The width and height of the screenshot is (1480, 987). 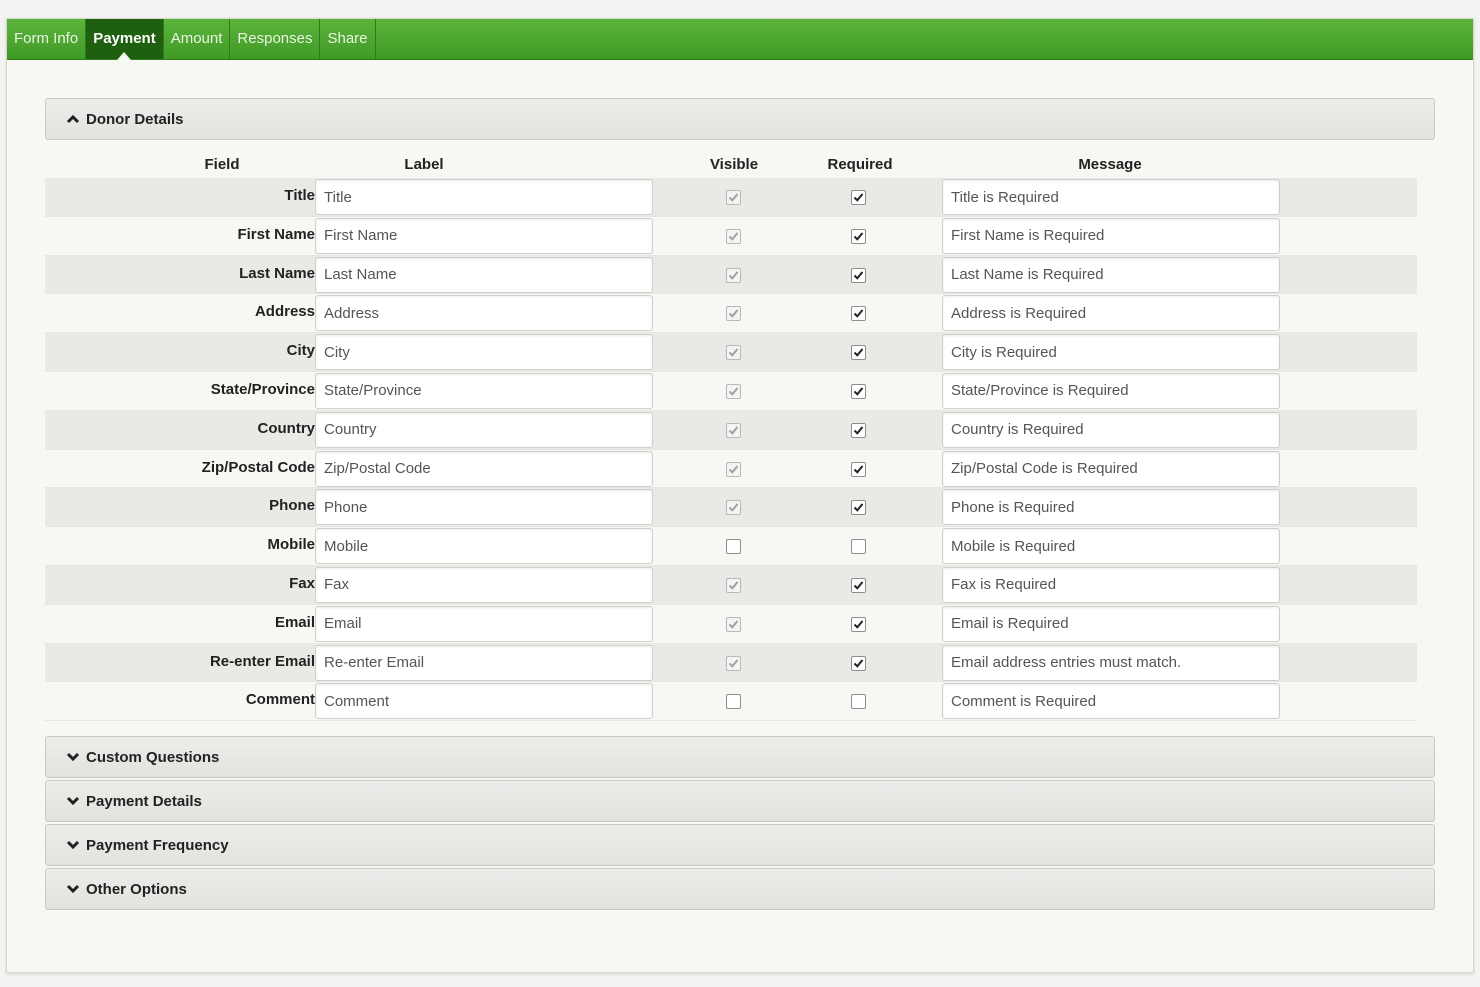 I want to click on table-row: Phone, so click(x=731, y=508).